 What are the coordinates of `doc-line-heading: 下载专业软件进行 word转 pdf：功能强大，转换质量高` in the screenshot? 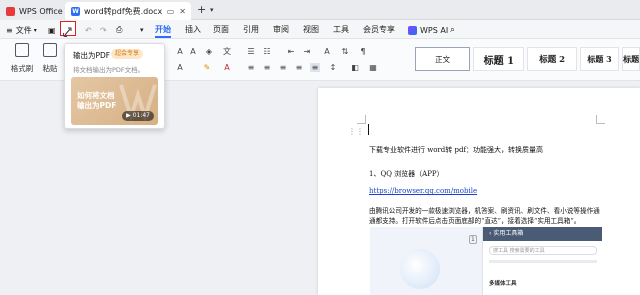 It's located at (456, 150).